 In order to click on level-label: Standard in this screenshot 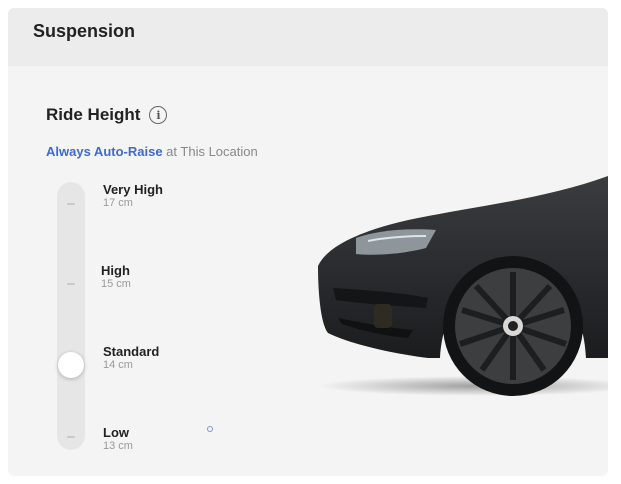, I will do `click(131, 351)`.